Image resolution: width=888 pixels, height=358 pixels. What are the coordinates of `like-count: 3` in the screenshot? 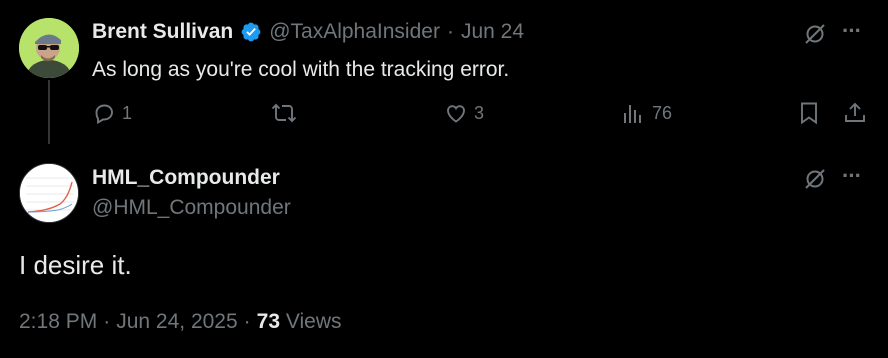 It's located at (479, 112).